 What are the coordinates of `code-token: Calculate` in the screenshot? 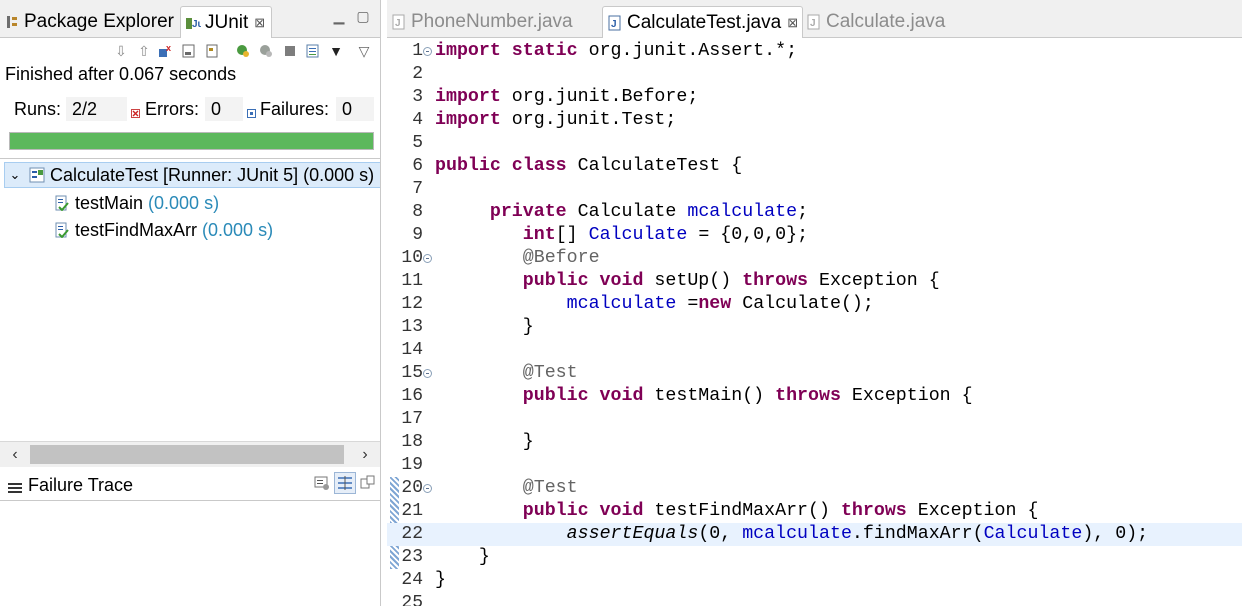 It's located at (1033, 534).